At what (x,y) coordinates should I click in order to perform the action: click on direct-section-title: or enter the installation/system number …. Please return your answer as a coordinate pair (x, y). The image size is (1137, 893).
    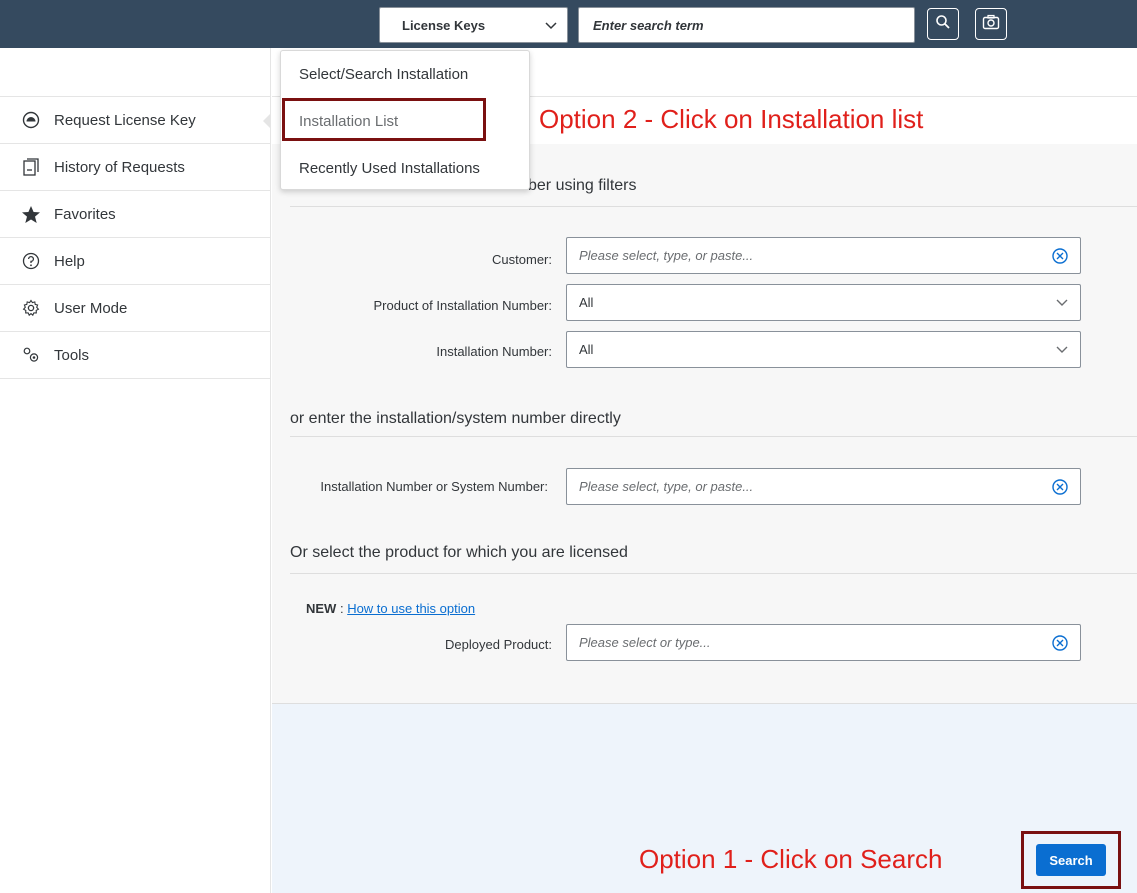
    Looking at the image, I should click on (455, 418).